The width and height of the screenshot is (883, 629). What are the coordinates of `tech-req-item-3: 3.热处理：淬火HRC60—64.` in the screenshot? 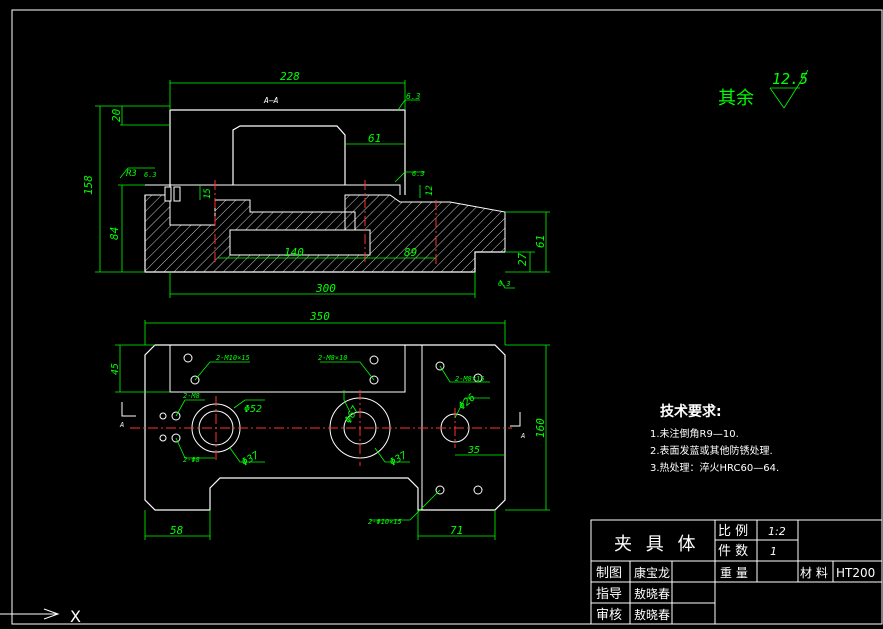 It's located at (714, 467).